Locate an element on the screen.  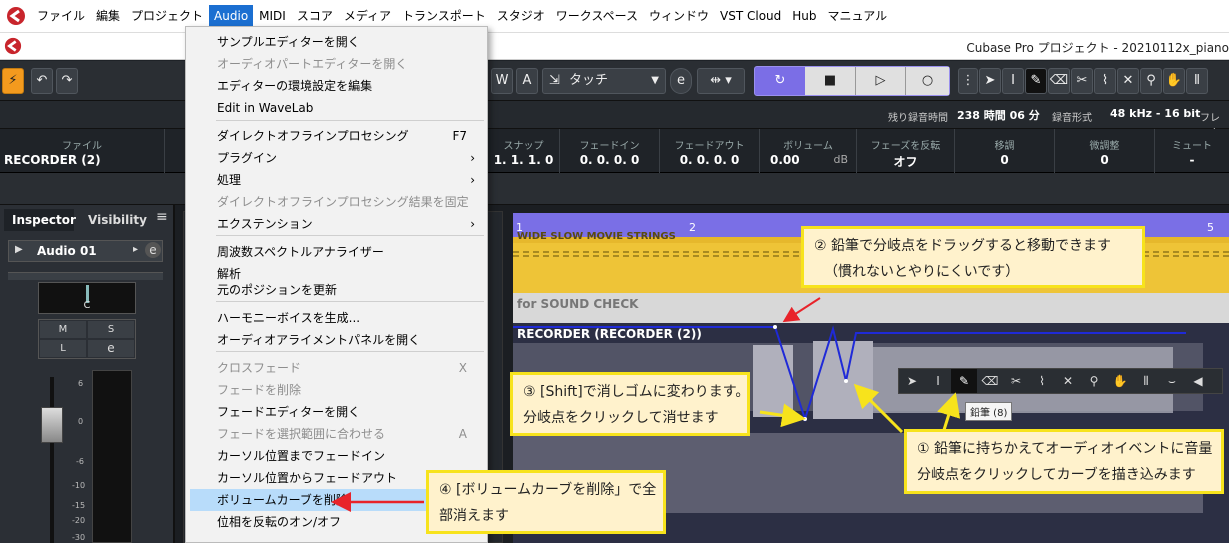
menu-manual: マニュアル is located at coordinates (858, 16).